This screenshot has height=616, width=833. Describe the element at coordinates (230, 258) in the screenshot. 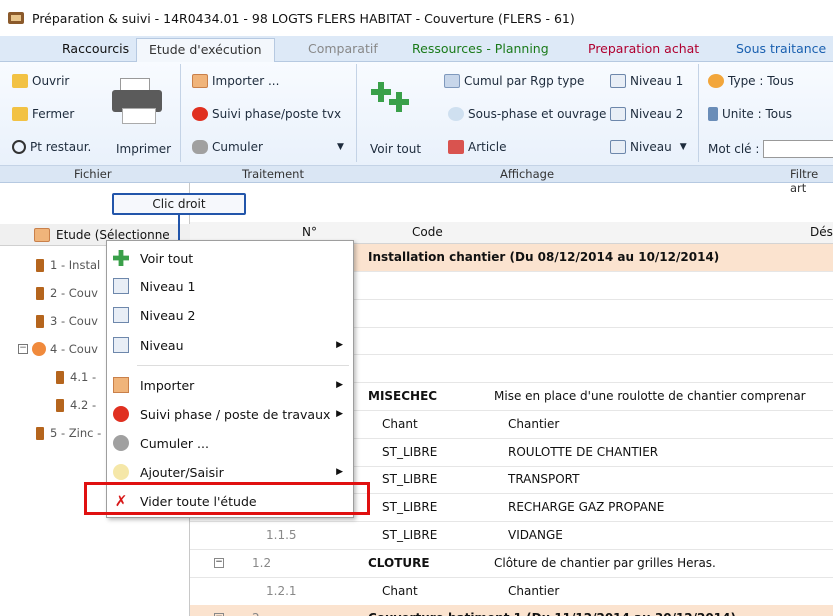

I see `menu-item-voir-tout: Voir tout` at that location.